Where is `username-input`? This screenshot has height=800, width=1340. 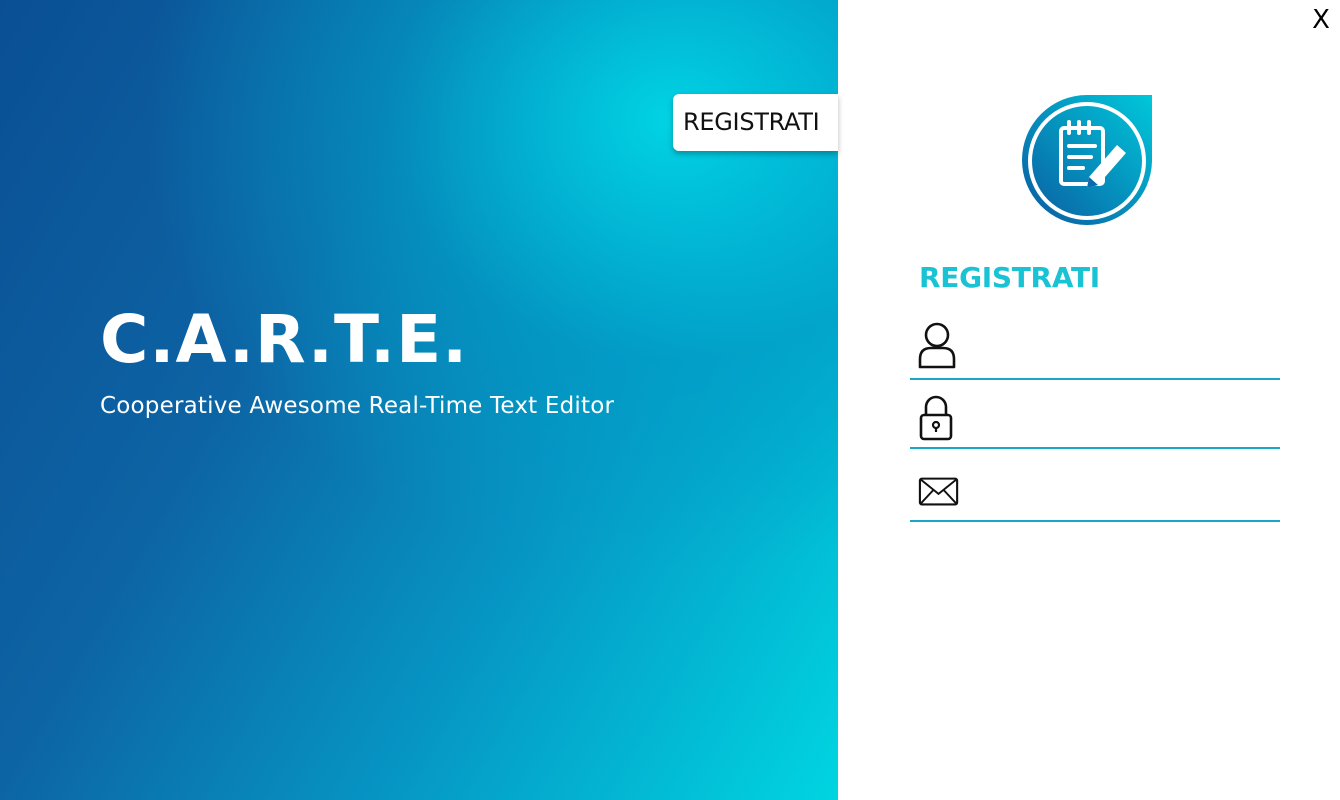
username-input is located at coordinates (1120, 345).